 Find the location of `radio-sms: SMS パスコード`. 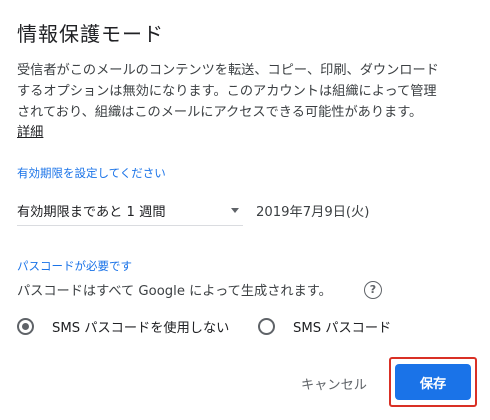

radio-sms: SMS パスコード is located at coordinates (324, 326).